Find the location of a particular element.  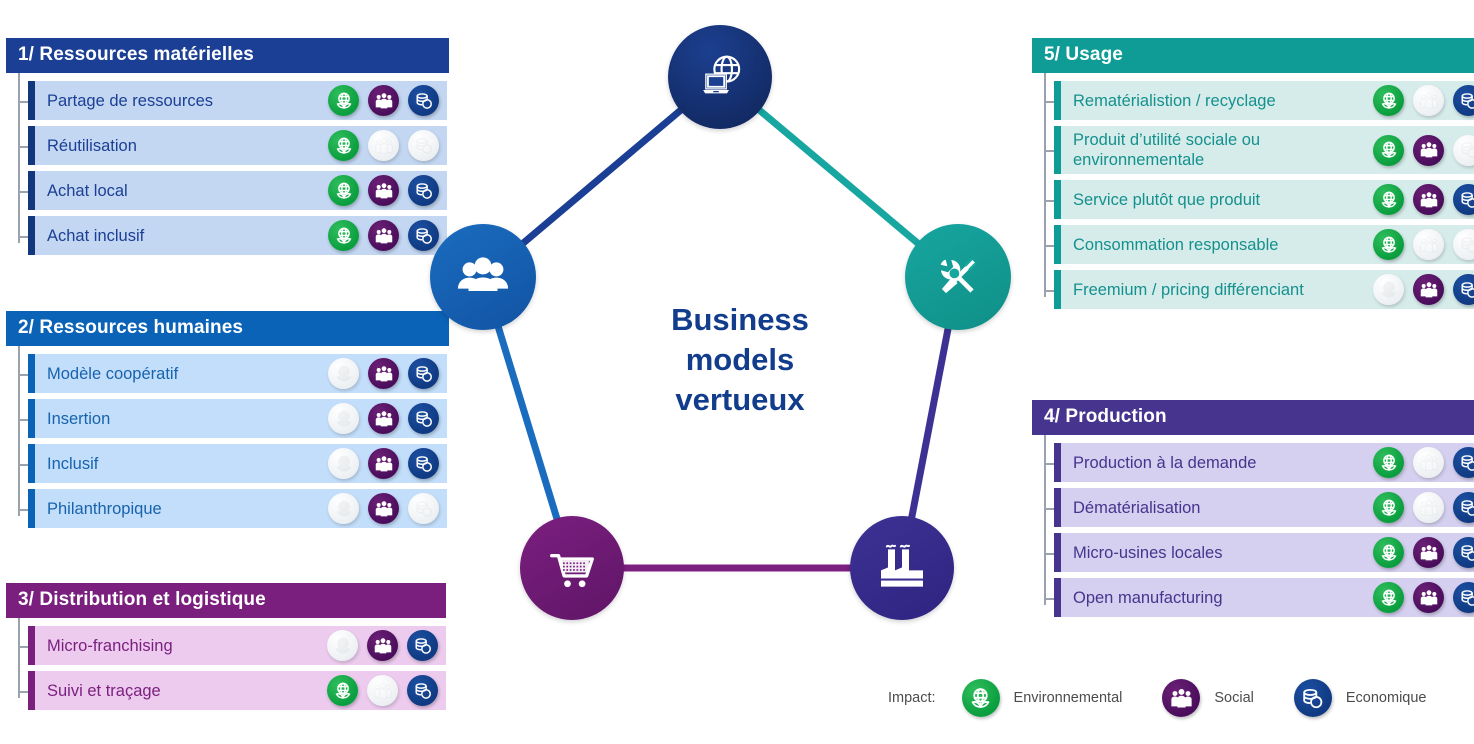

node-tools is located at coordinates (958, 277).